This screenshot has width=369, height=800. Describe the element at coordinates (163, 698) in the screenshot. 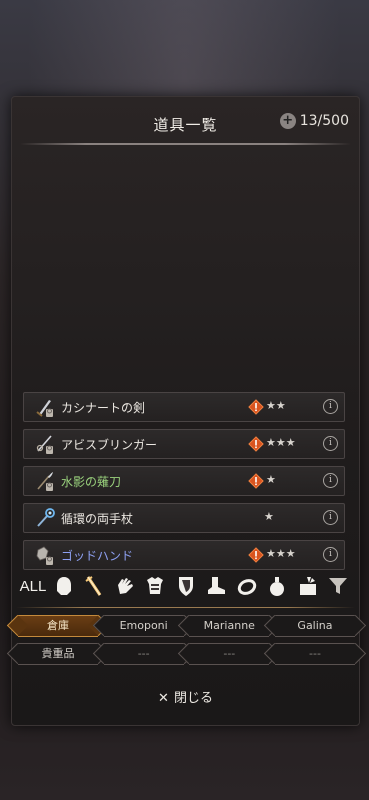

I see `close-icon: ✕` at that location.